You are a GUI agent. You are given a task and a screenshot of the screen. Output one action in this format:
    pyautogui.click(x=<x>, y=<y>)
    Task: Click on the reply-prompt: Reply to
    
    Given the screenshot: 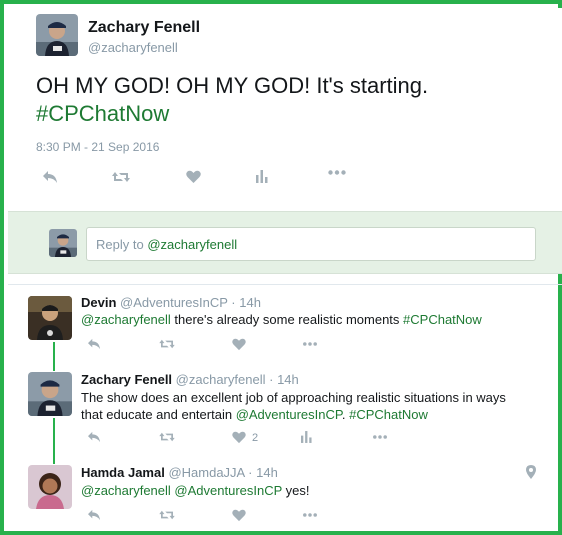 What is the action you would take?
    pyautogui.click(x=122, y=244)
    